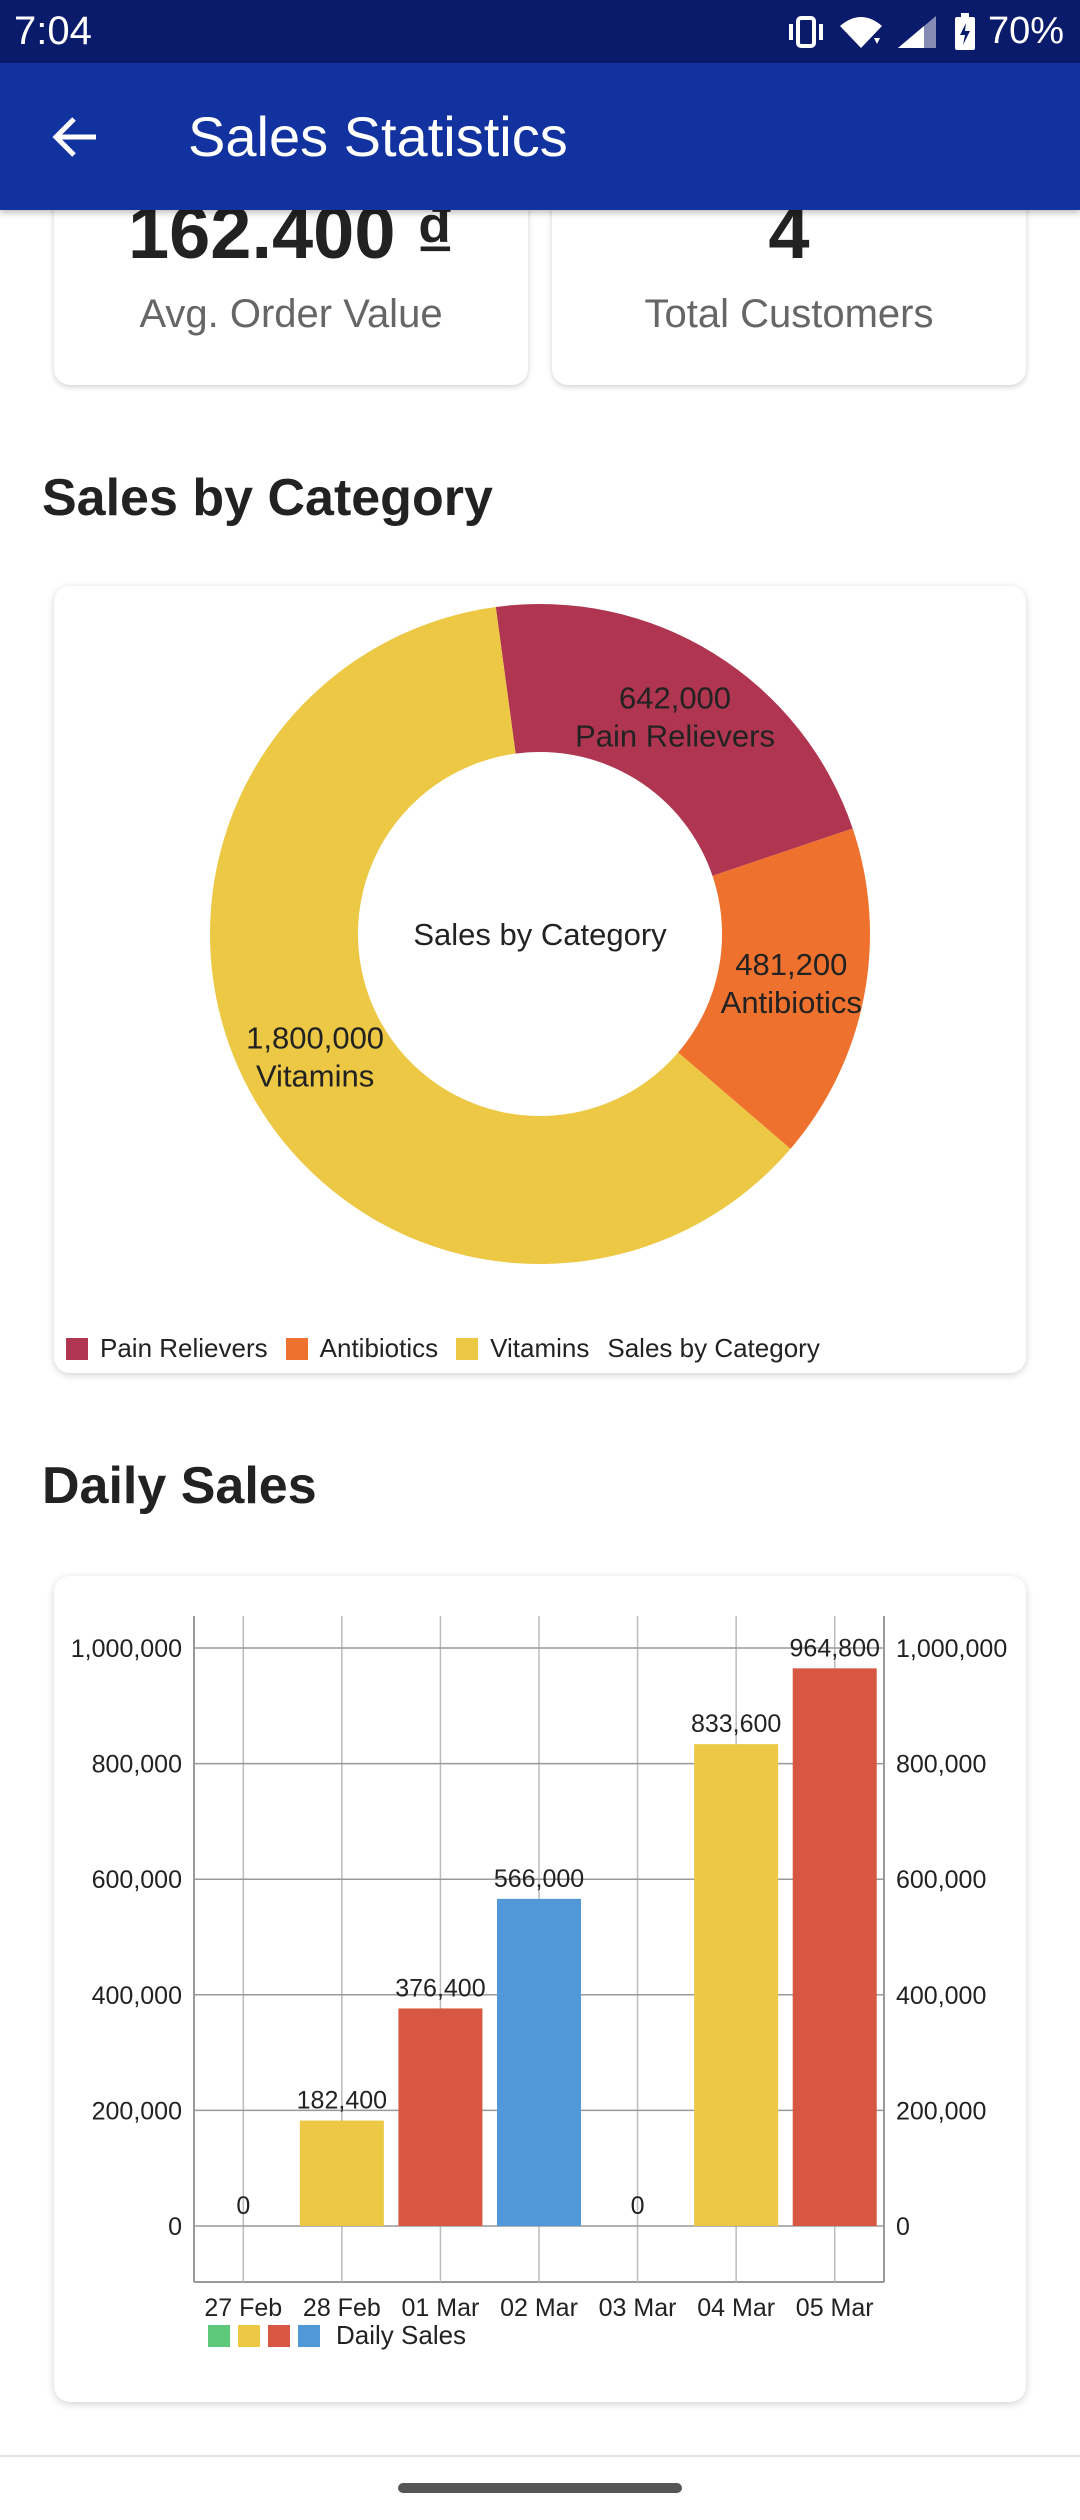 The width and height of the screenshot is (1080, 2520). Describe the element at coordinates (243, 2308) in the screenshot. I see `x-tick-label: 27 Feb` at that location.